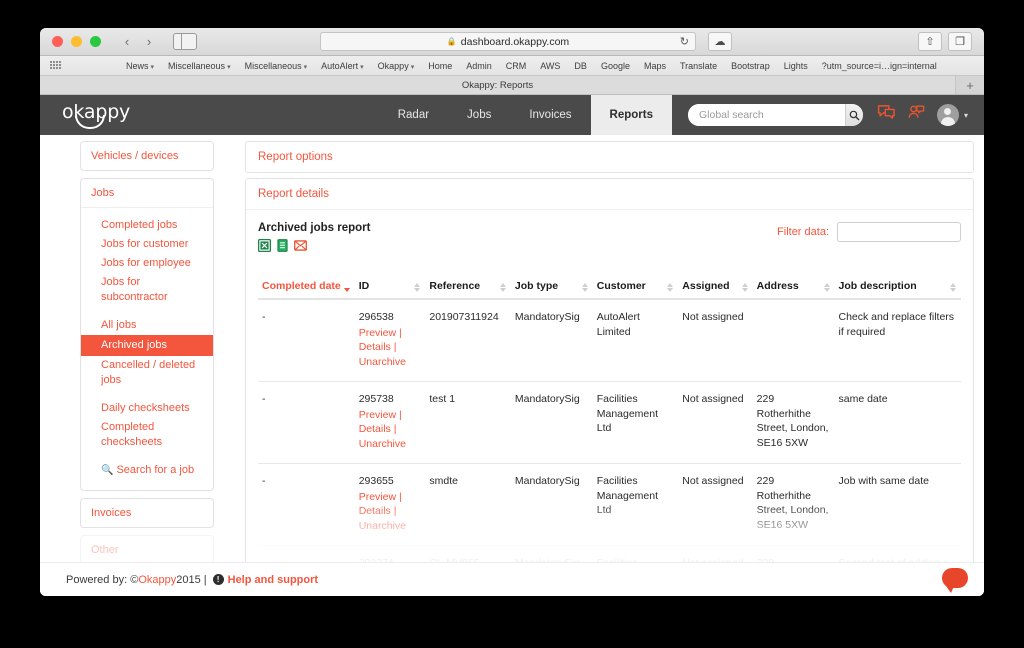 The height and width of the screenshot is (648, 1024). What do you see at coordinates (147, 345) in the screenshot?
I see `sidebar-item-archived-jobs: Archived jobs` at bounding box center [147, 345].